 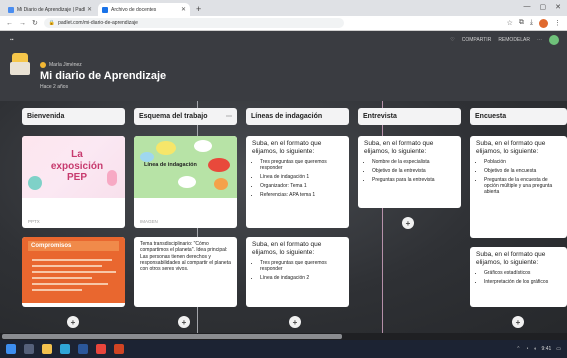 What do you see at coordinates (287, 116) in the screenshot?
I see `column-title: Líneas de indagación` at bounding box center [287, 116].